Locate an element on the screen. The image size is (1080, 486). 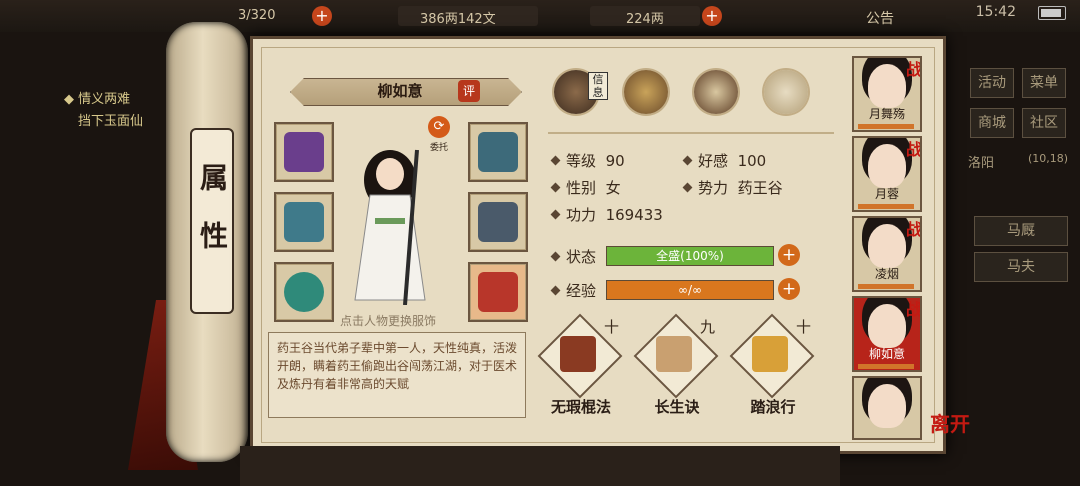
location-name: 洛阳 is located at coordinates (981, 163).